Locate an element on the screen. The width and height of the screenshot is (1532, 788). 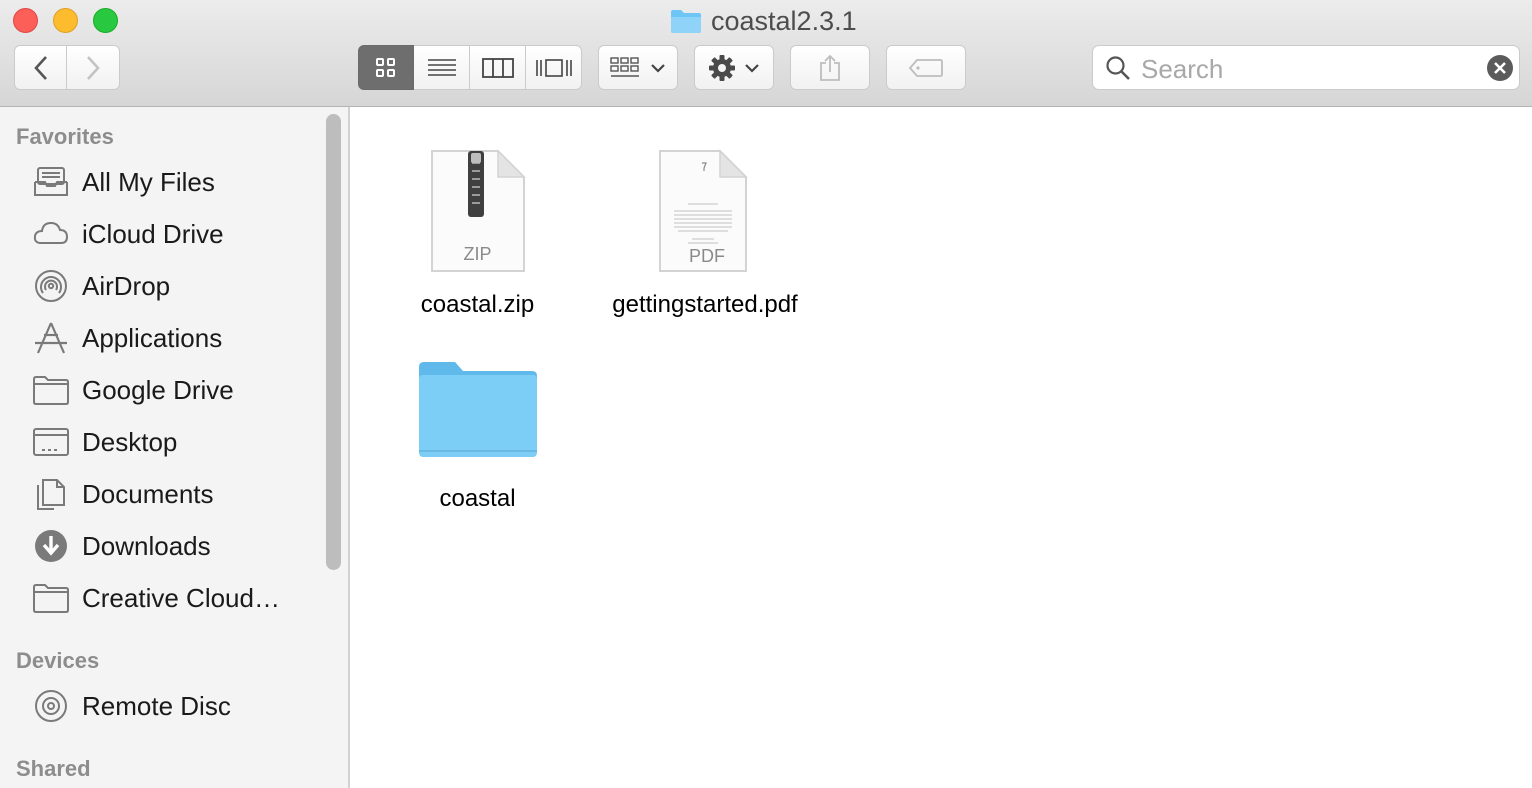
column-view-icon is located at coordinates (497, 67).